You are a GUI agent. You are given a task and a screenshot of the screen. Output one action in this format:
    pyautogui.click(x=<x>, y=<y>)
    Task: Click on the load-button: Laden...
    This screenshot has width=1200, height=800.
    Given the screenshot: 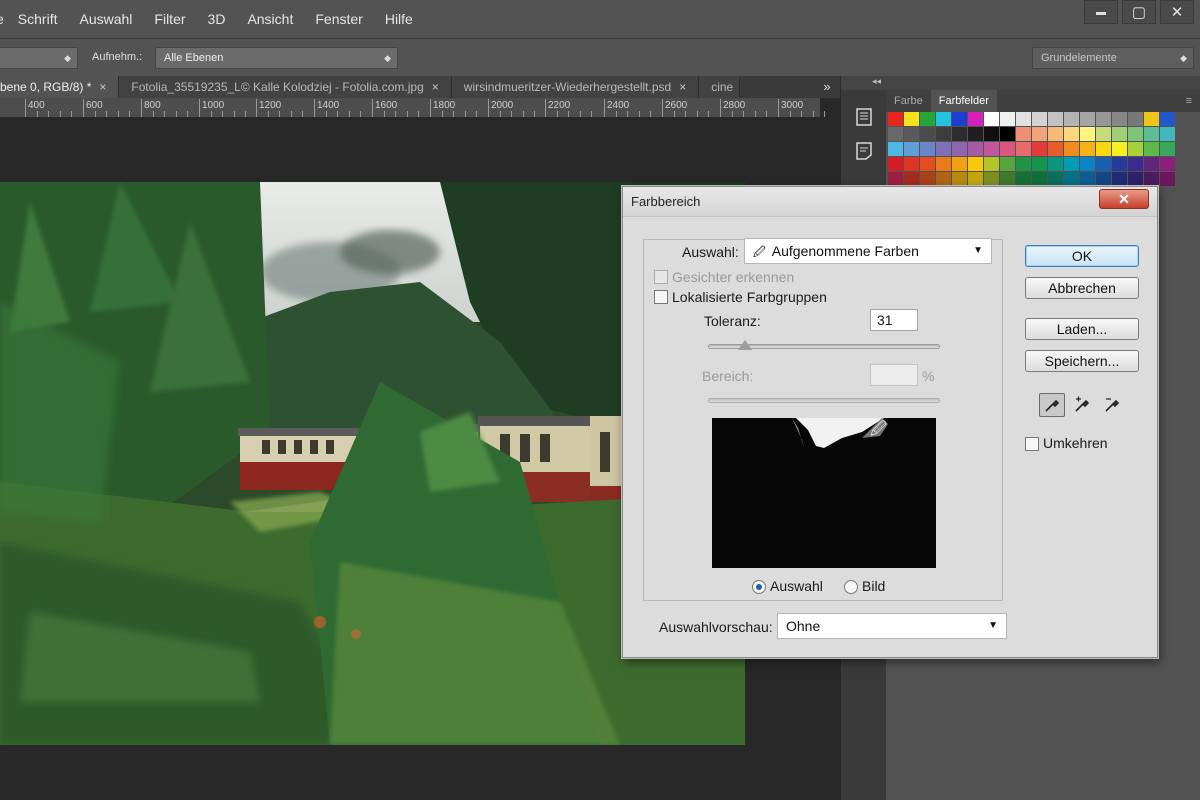 What is the action you would take?
    pyautogui.click(x=1082, y=329)
    